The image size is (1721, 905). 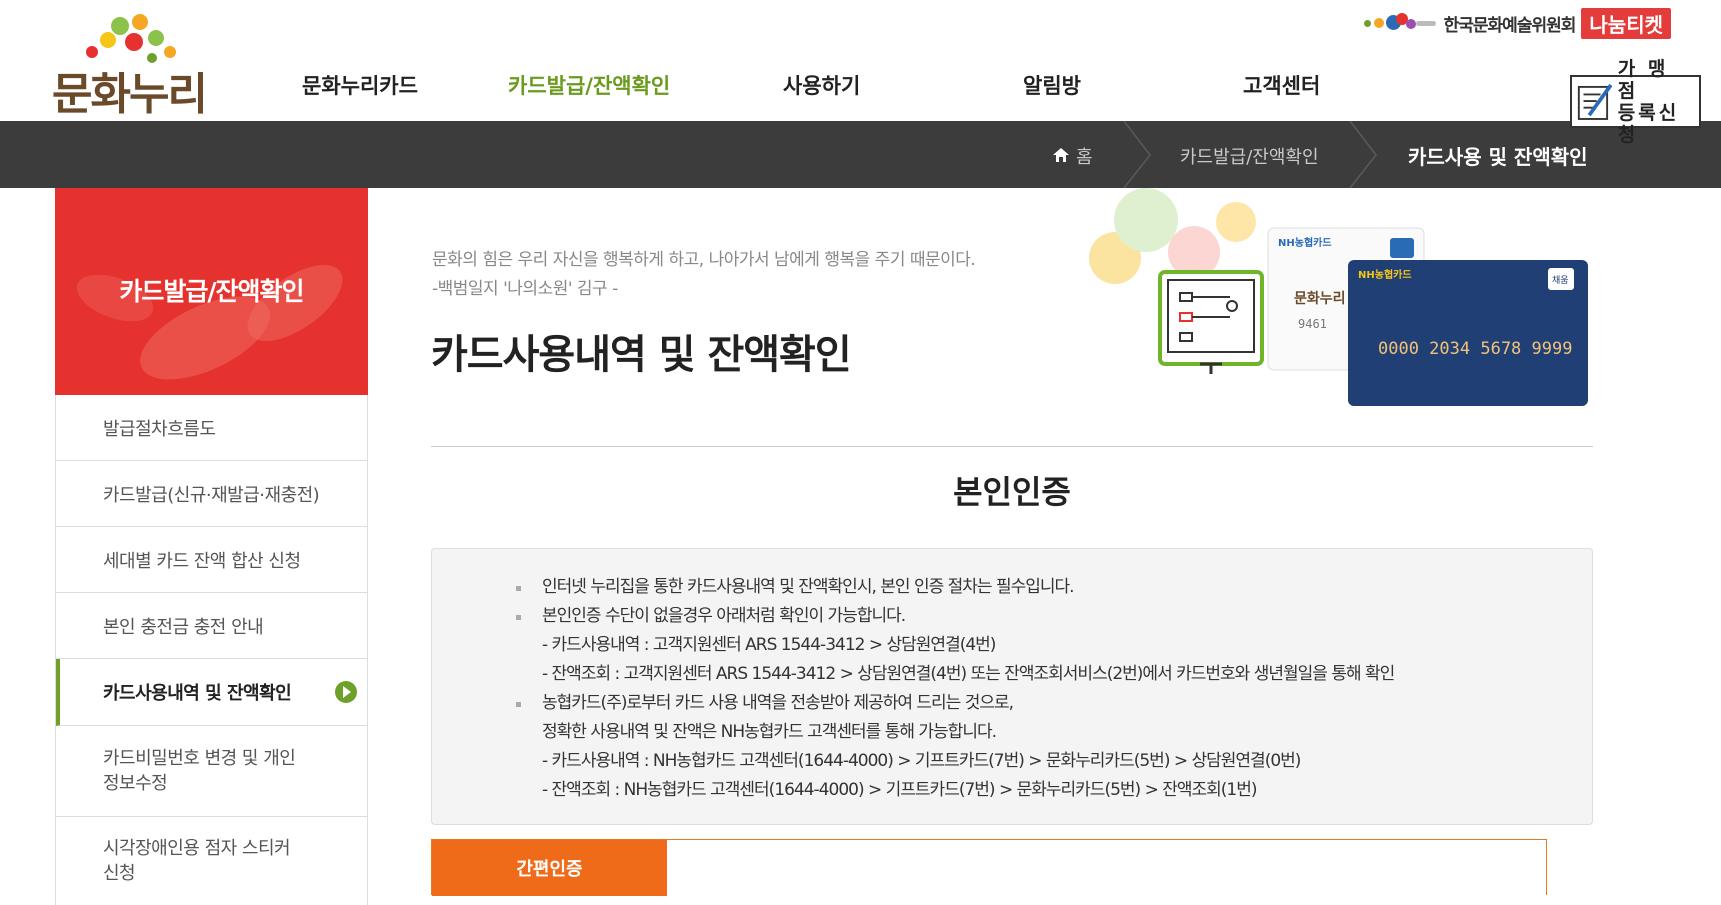 What do you see at coordinates (346, 692) in the screenshot?
I see `arrow-right-circle-icon` at bounding box center [346, 692].